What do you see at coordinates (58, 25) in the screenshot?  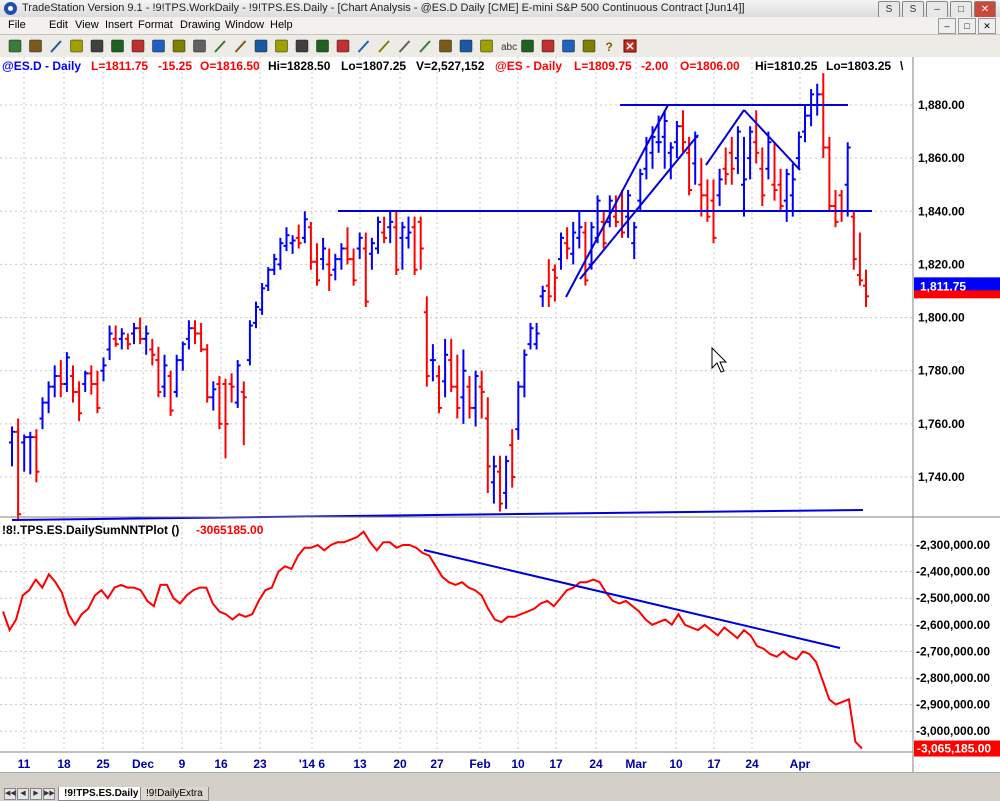 I see `menu-edit: Edit` at bounding box center [58, 25].